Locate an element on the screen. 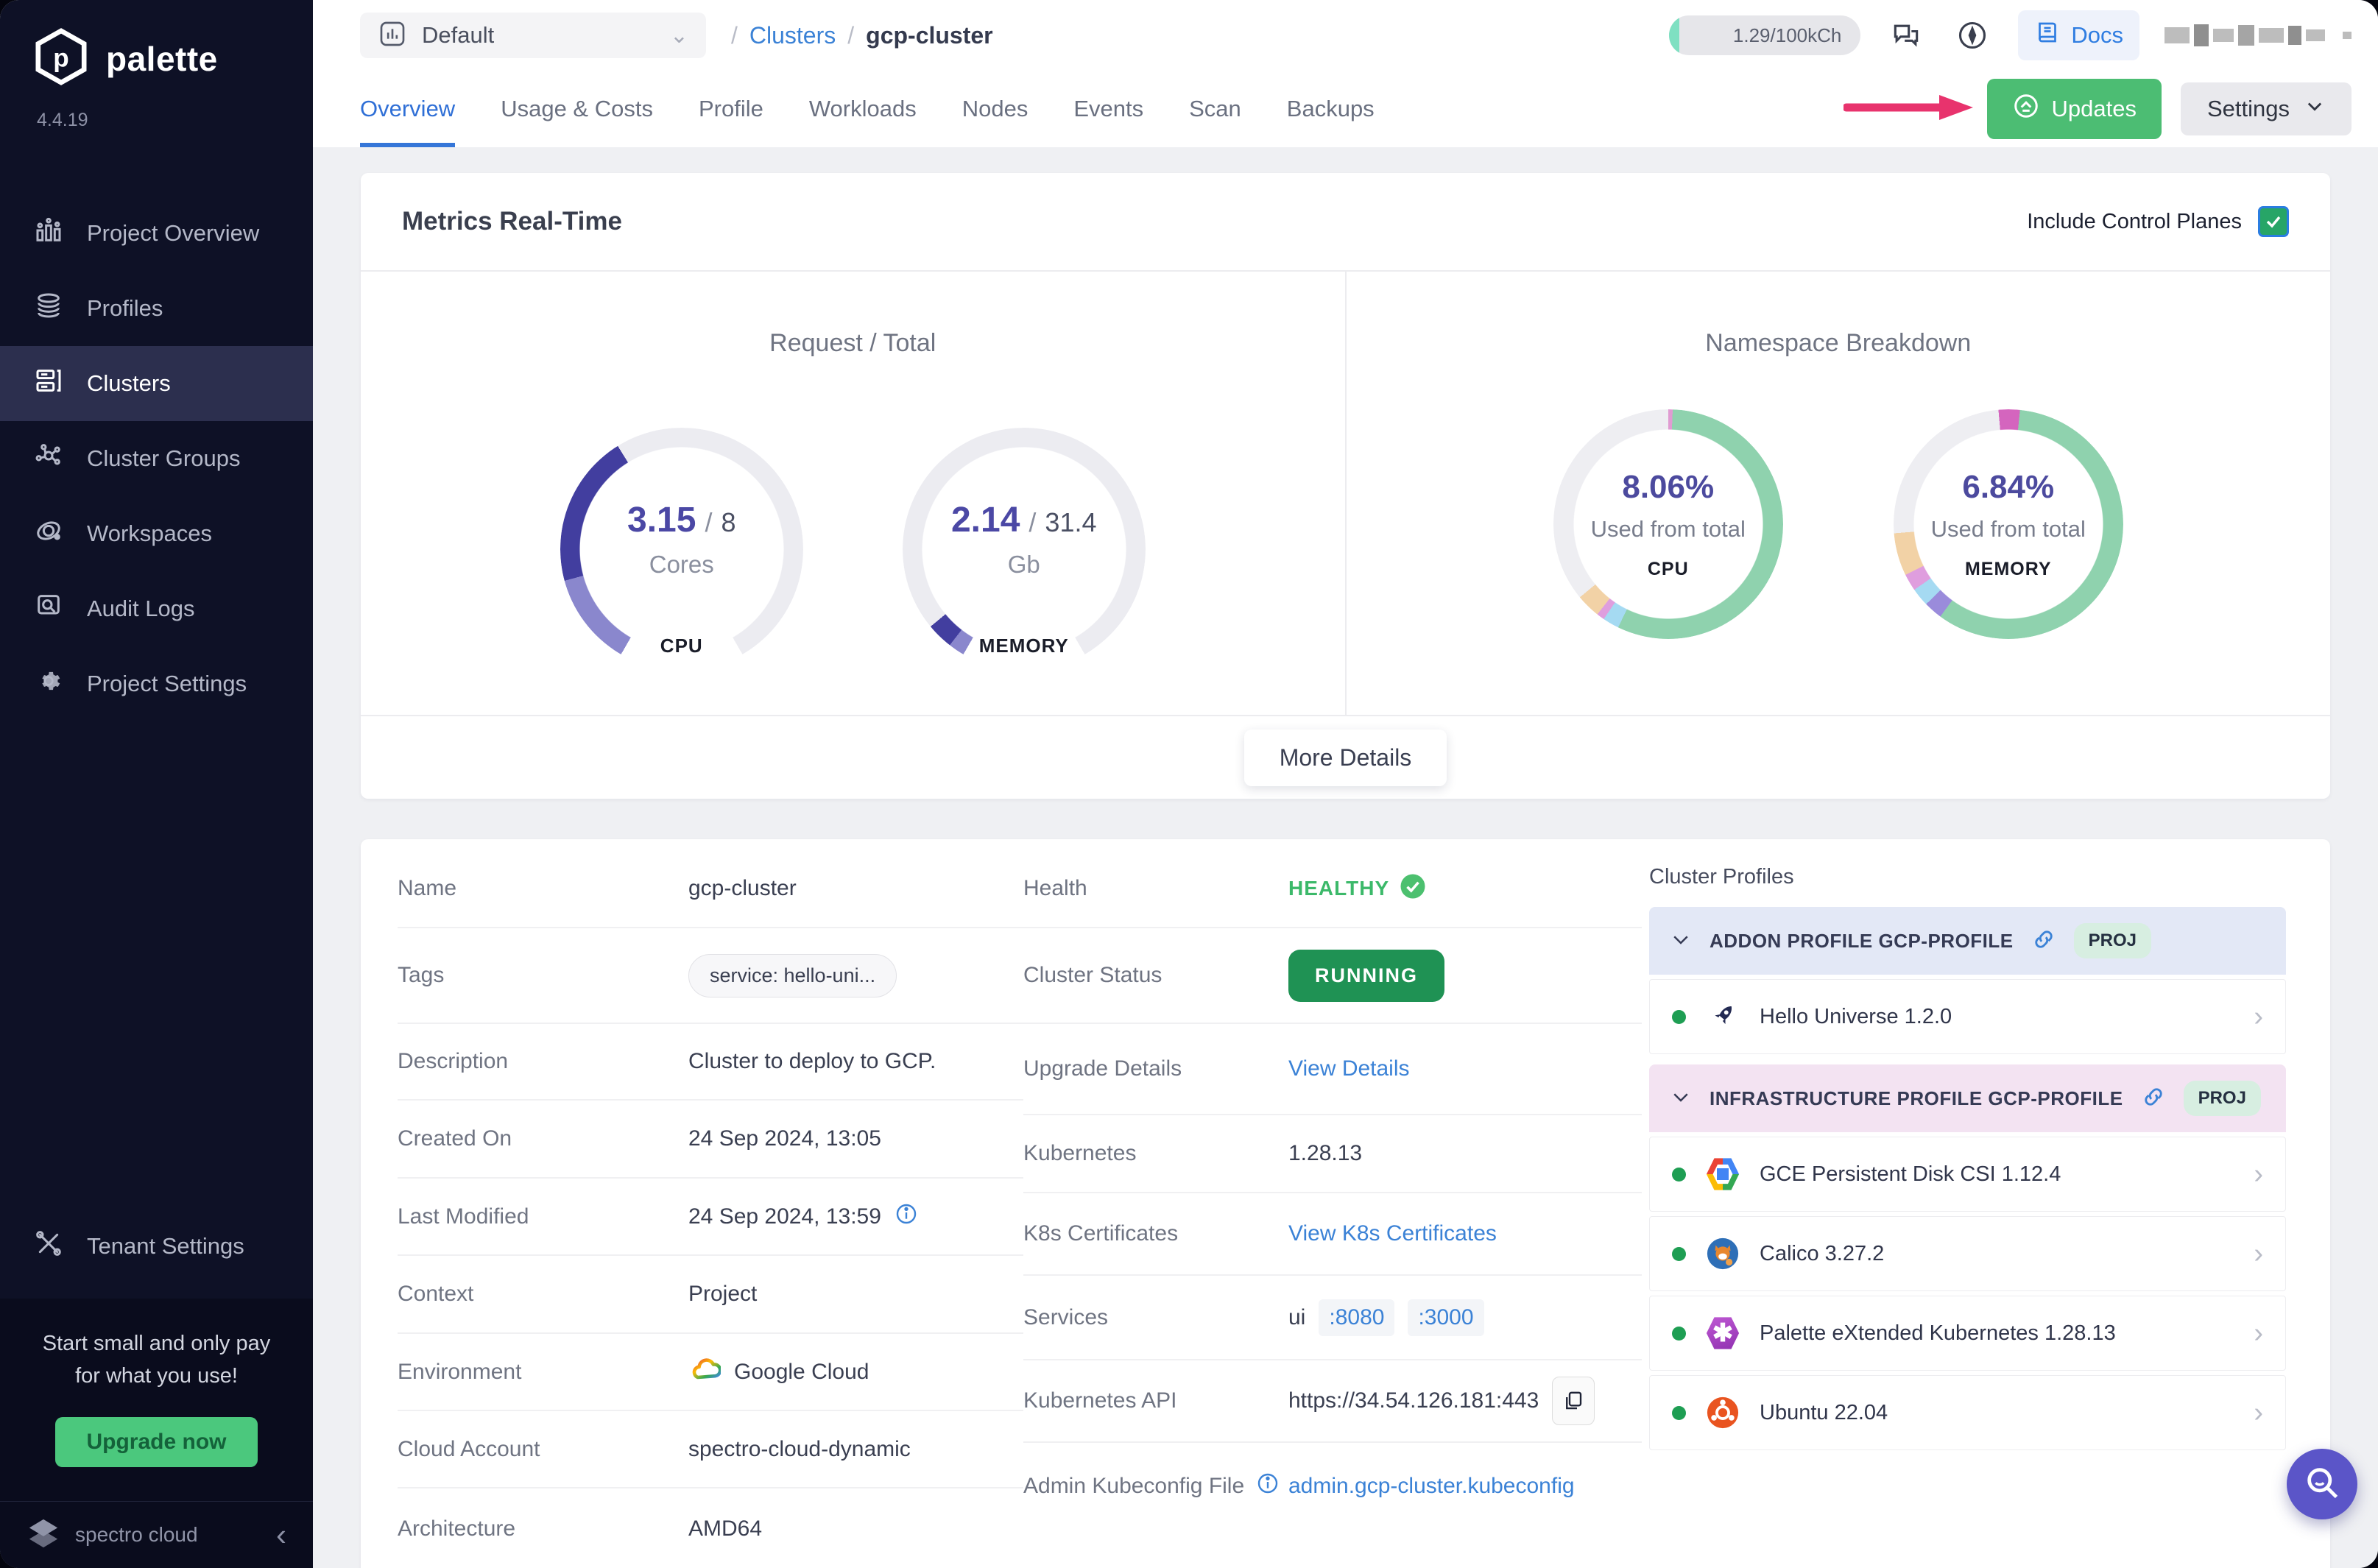  tools-icon is located at coordinates (48, 1247).